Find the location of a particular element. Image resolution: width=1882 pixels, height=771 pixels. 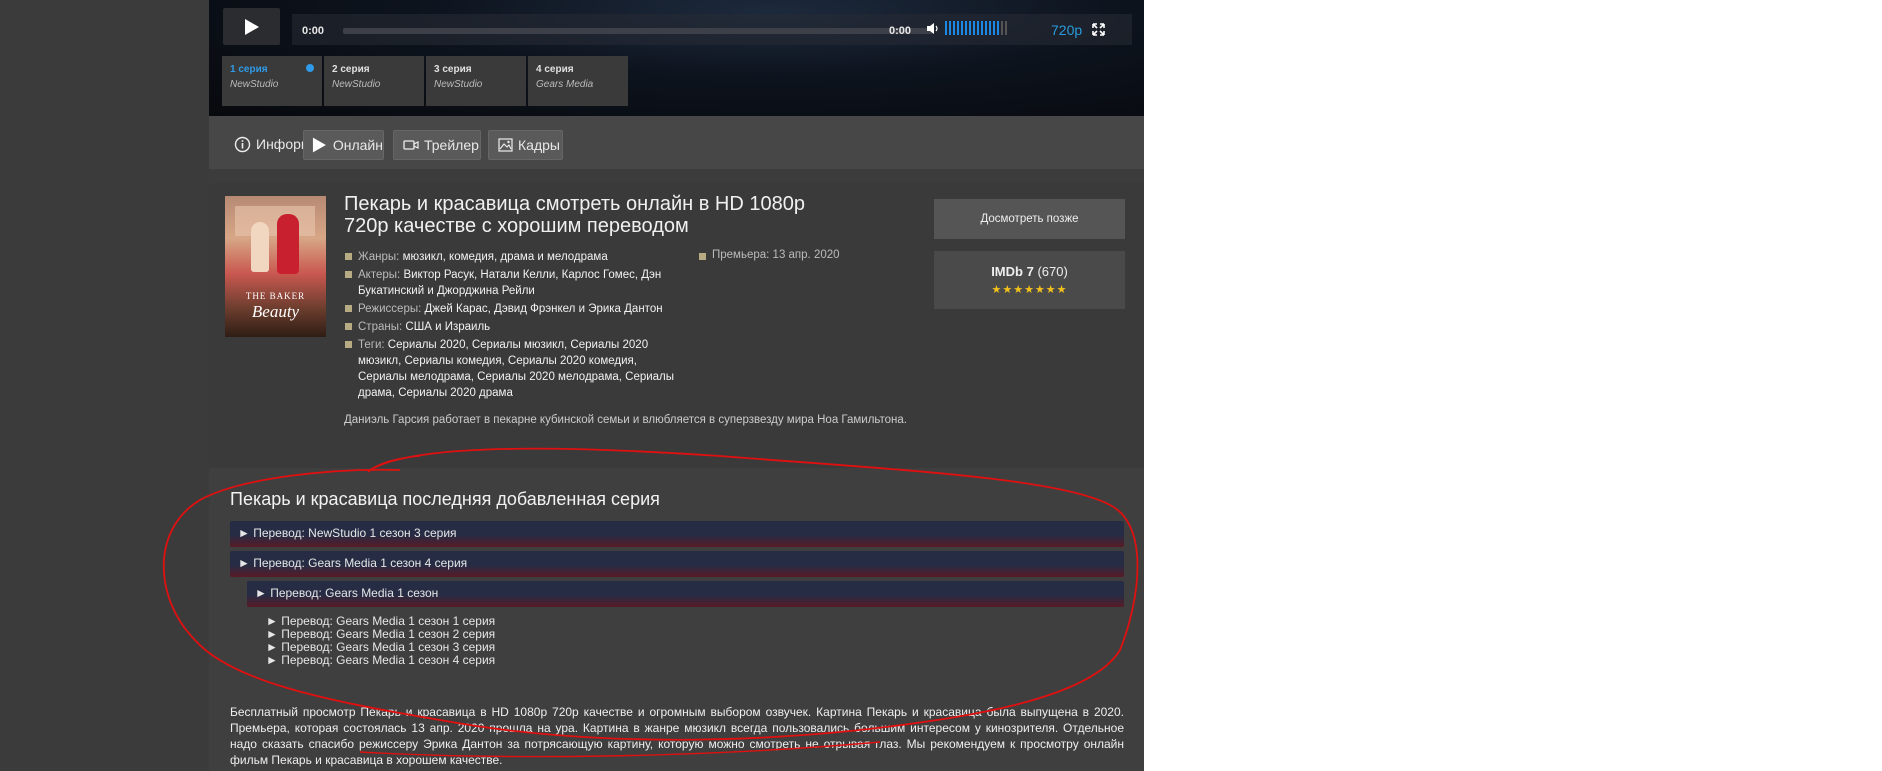

play-button is located at coordinates (251, 26).